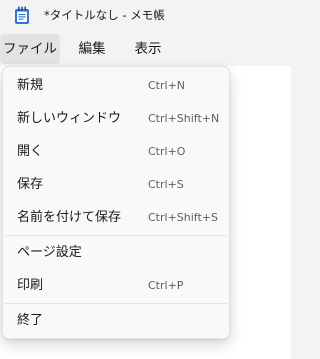 The width and height of the screenshot is (320, 359). What do you see at coordinates (30, 151) in the screenshot?
I see `menu-item-label: 開く` at bounding box center [30, 151].